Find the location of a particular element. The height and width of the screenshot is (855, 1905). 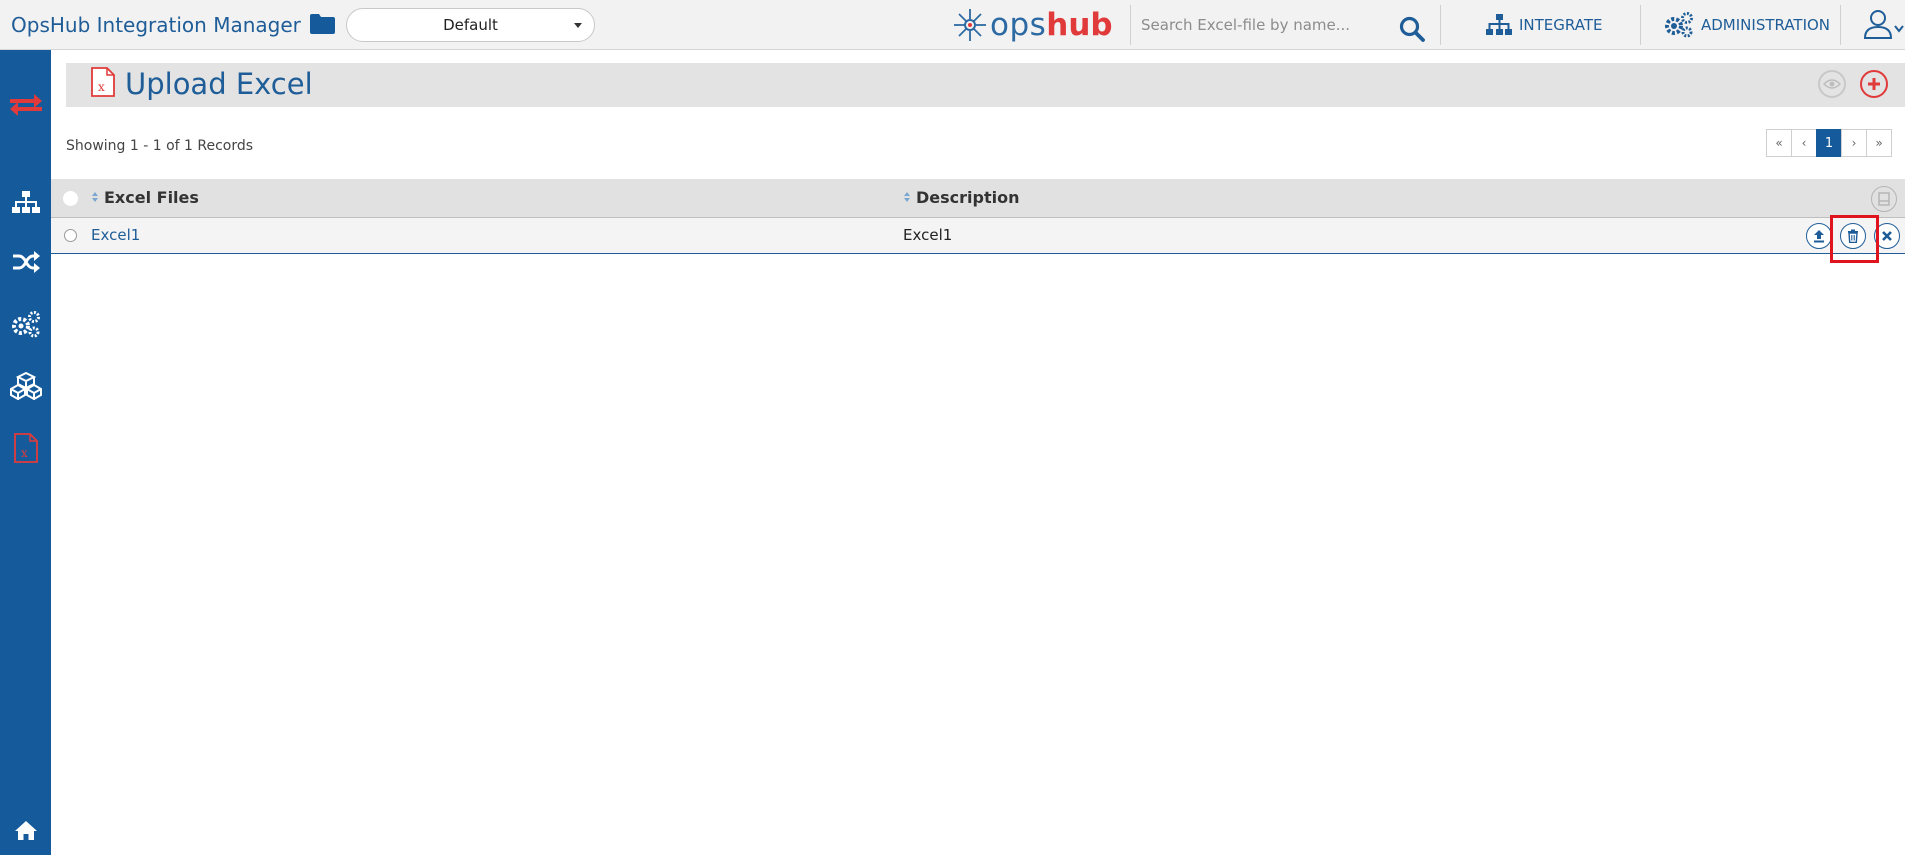

plus-icon is located at coordinates (1874, 84).